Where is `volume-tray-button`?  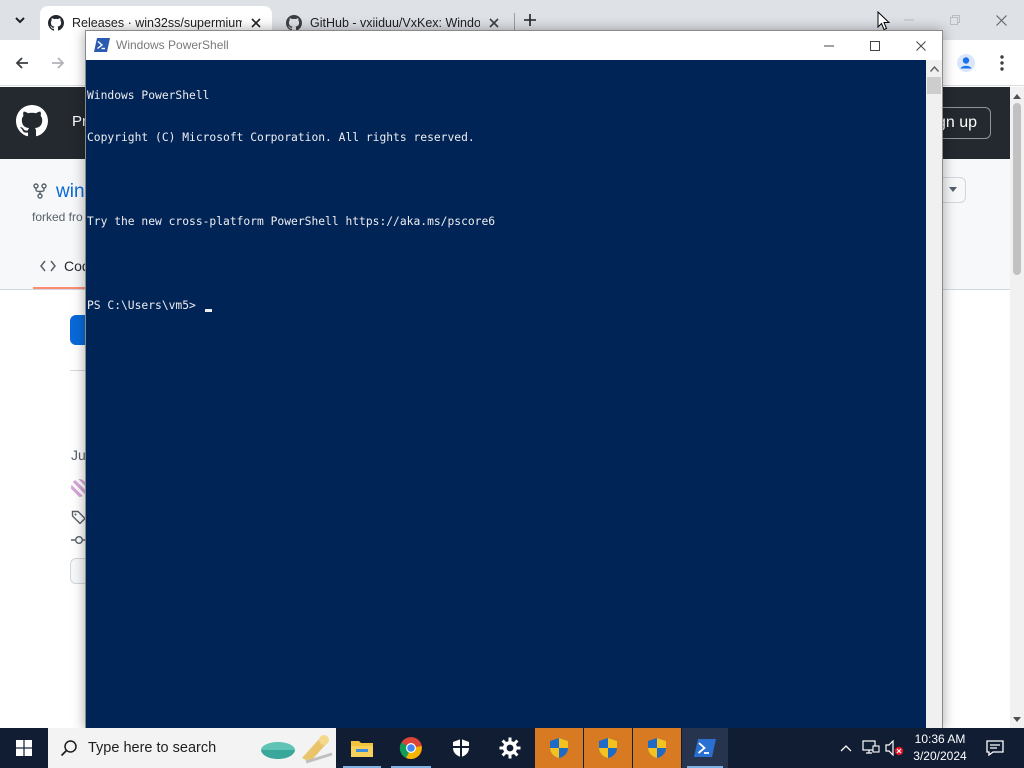 volume-tray-button is located at coordinates (895, 748).